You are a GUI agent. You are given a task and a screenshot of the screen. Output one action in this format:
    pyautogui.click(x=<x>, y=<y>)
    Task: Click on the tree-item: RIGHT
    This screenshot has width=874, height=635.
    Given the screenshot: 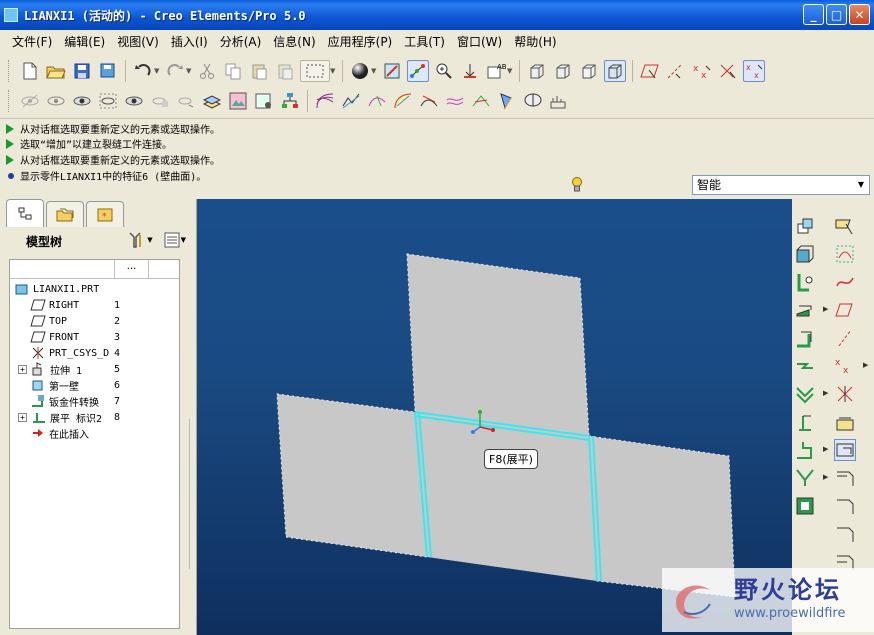 What is the action you would take?
    pyautogui.click(x=54, y=305)
    